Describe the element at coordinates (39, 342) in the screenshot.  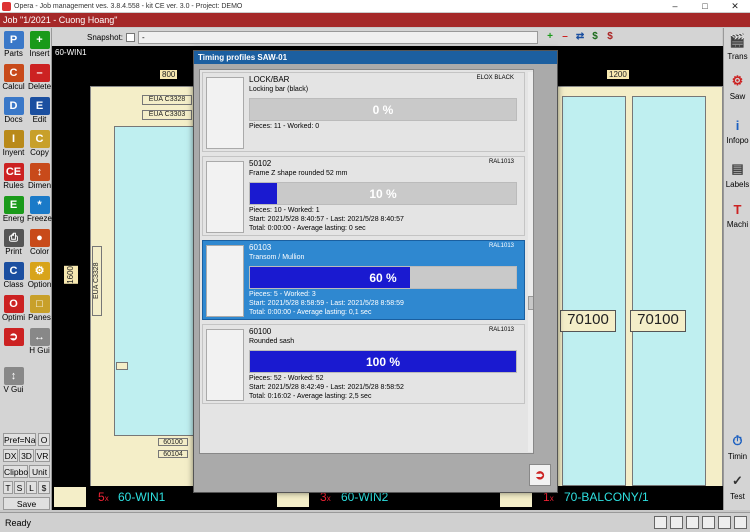
I see `h-gui-button: ↔ H Gui` at that location.